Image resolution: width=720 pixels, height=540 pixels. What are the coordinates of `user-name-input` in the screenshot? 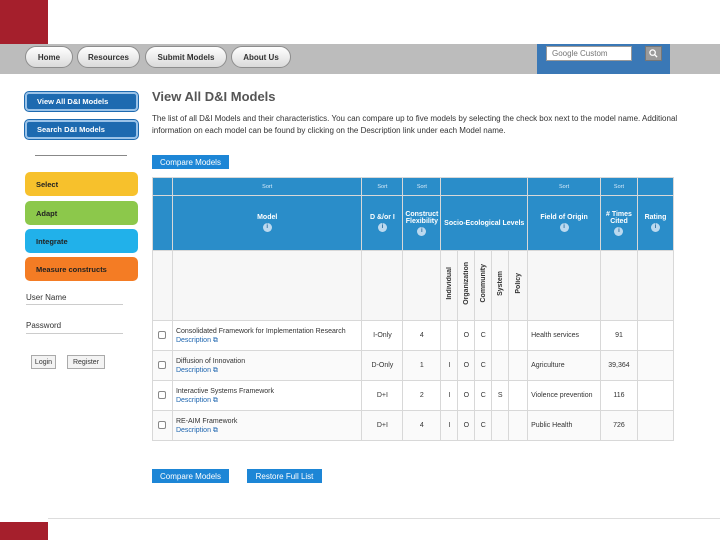 It's located at (74, 304).